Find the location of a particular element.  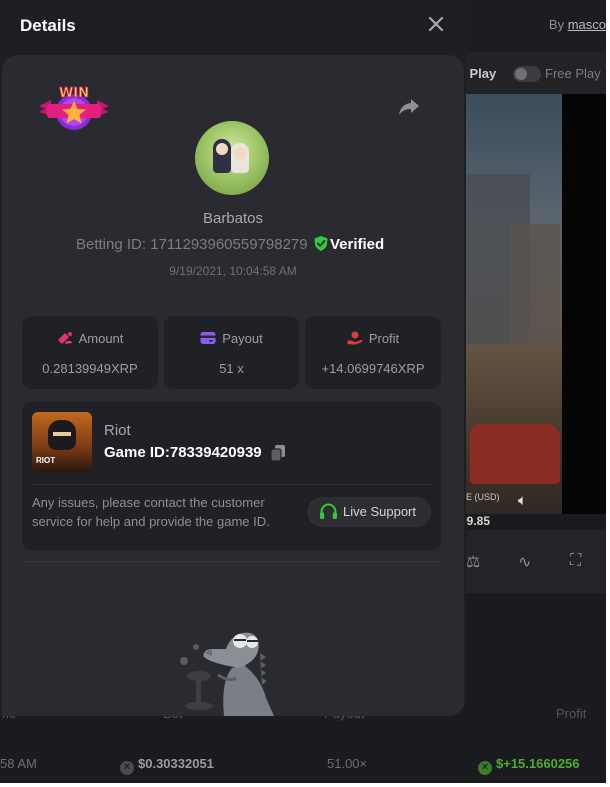

stat-amount-label: Amount is located at coordinates (101, 338).